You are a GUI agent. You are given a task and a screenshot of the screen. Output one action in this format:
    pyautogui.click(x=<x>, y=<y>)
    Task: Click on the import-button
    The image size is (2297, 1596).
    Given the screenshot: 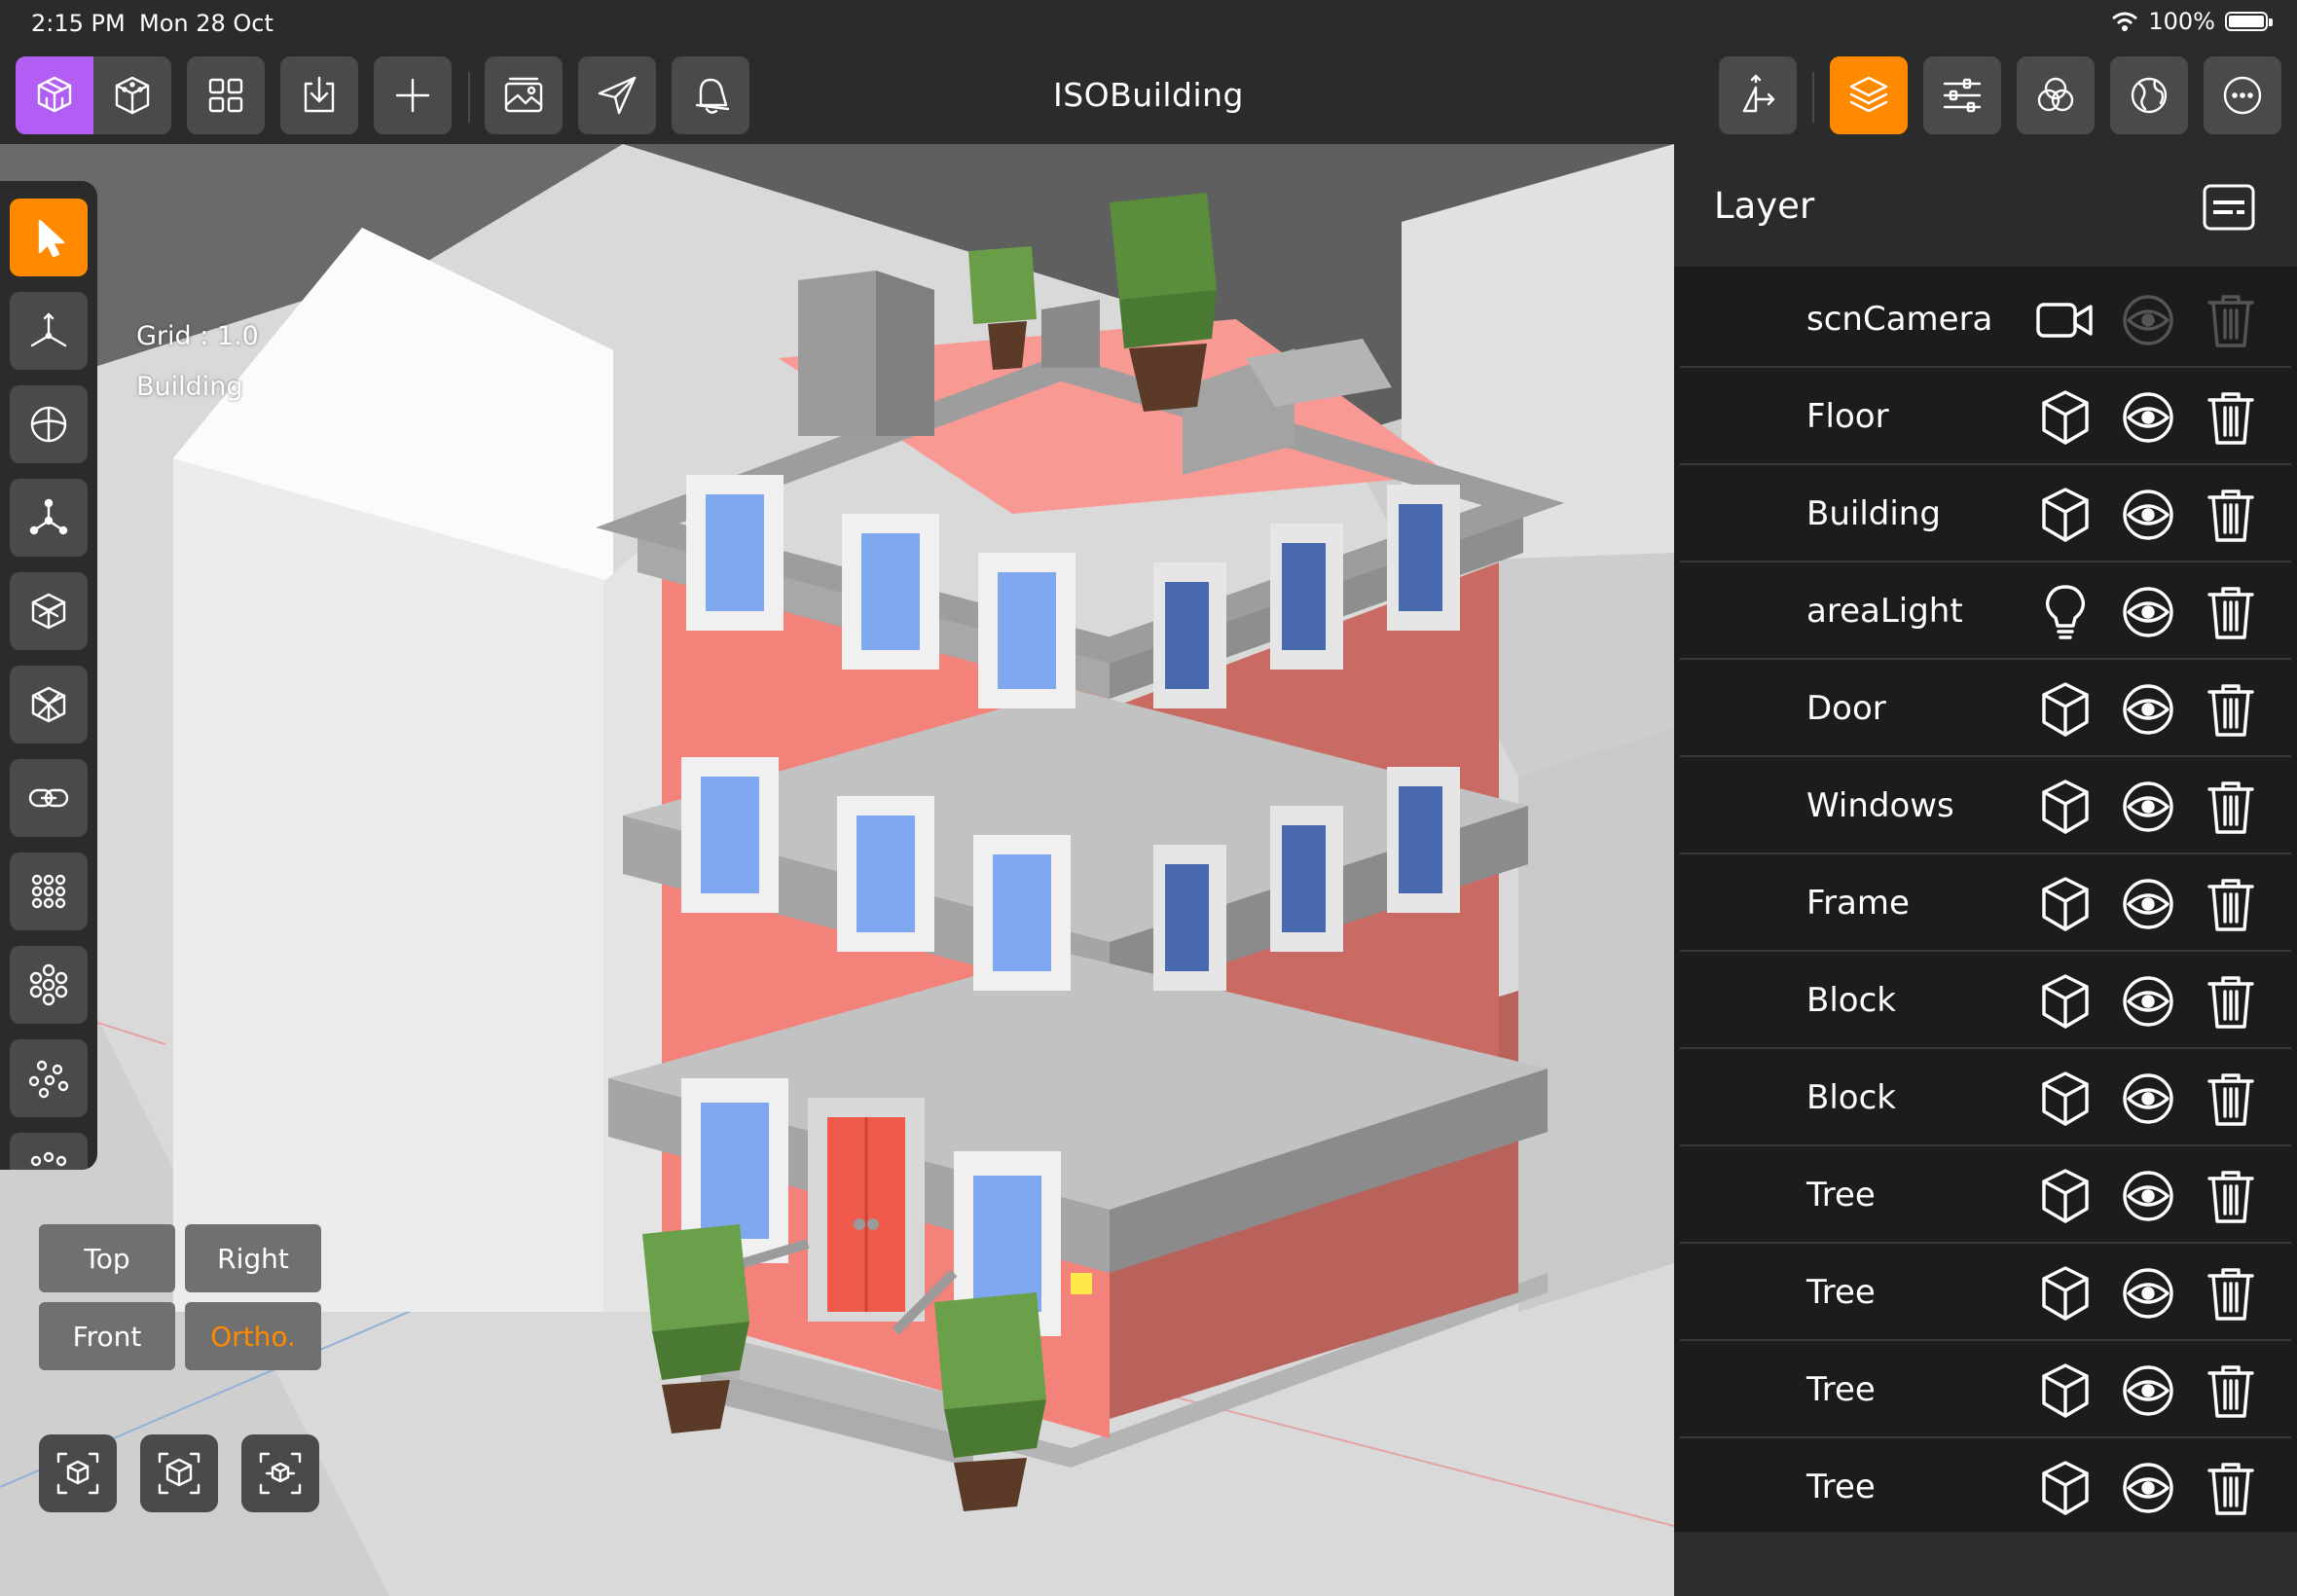 What is the action you would take?
    pyautogui.click(x=319, y=95)
    